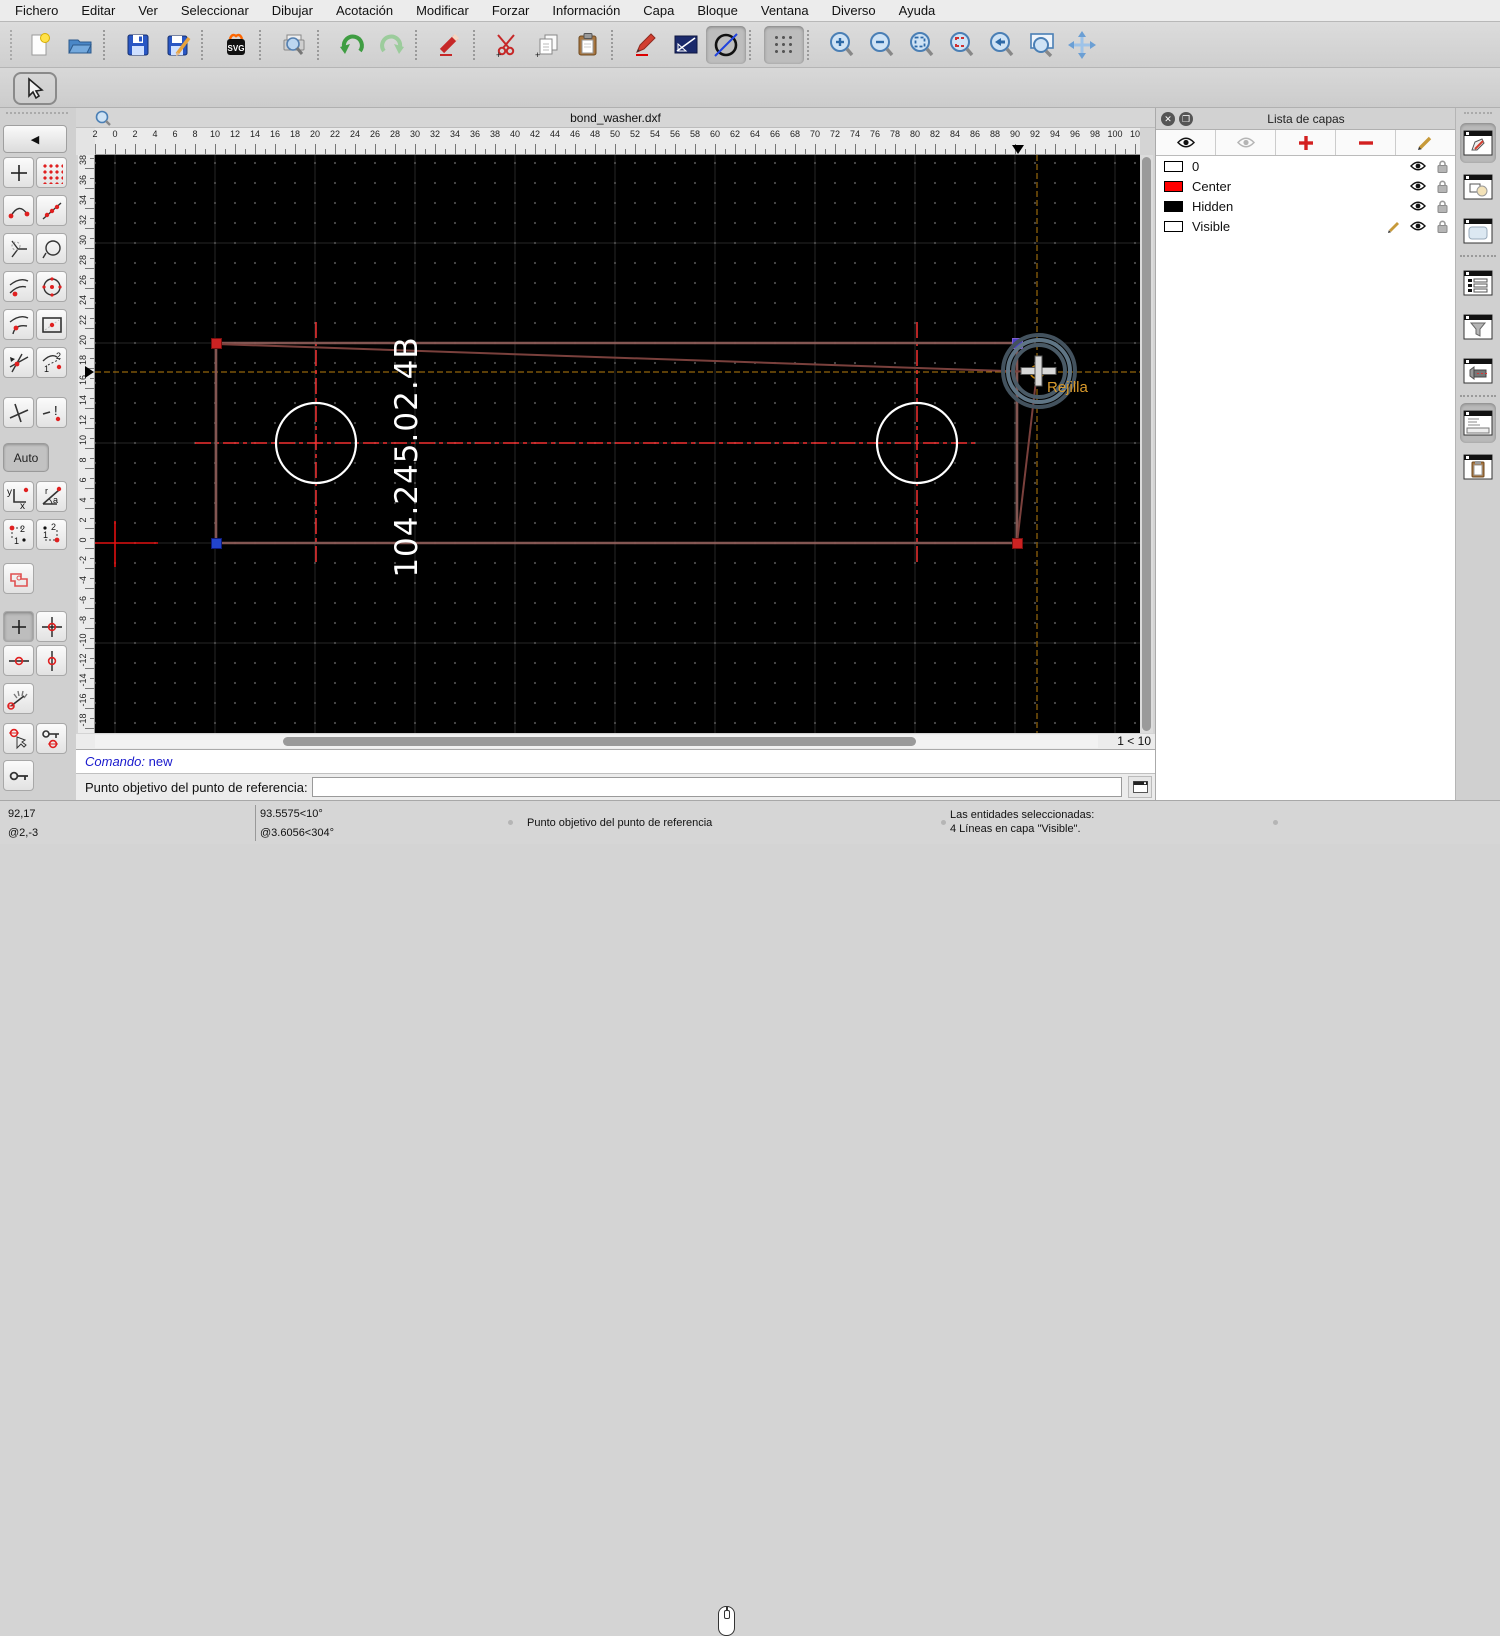 This screenshot has width=1500, height=1636. I want to click on layer-row: Visible, so click(1306, 226).